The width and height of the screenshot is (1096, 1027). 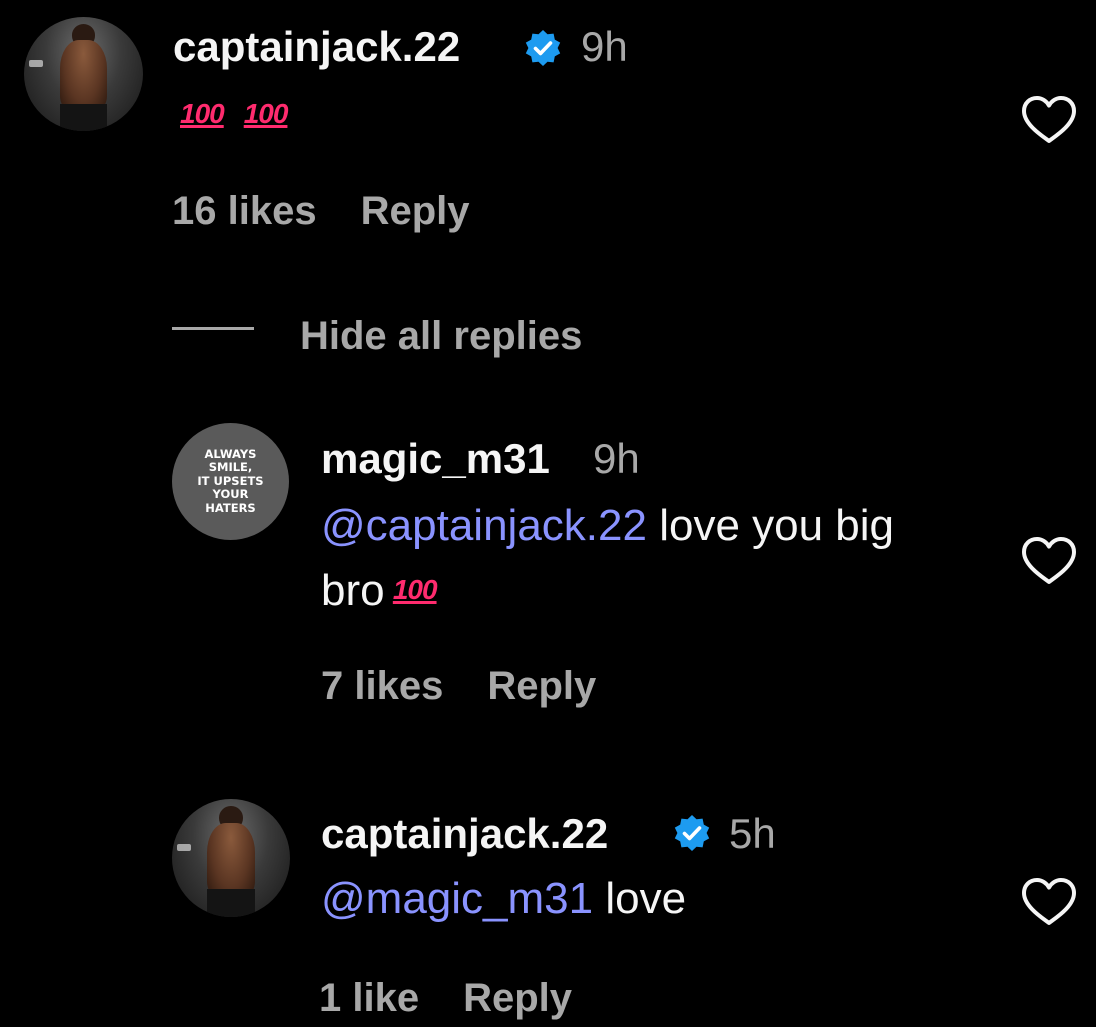 What do you see at coordinates (244, 211) in the screenshot?
I see `likes-count: 16 likes` at bounding box center [244, 211].